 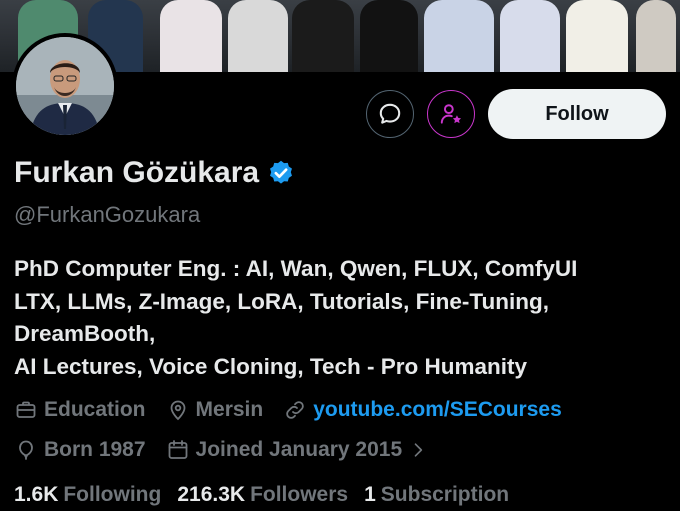 What do you see at coordinates (229, 409) in the screenshot?
I see `location-text: Mersin` at bounding box center [229, 409].